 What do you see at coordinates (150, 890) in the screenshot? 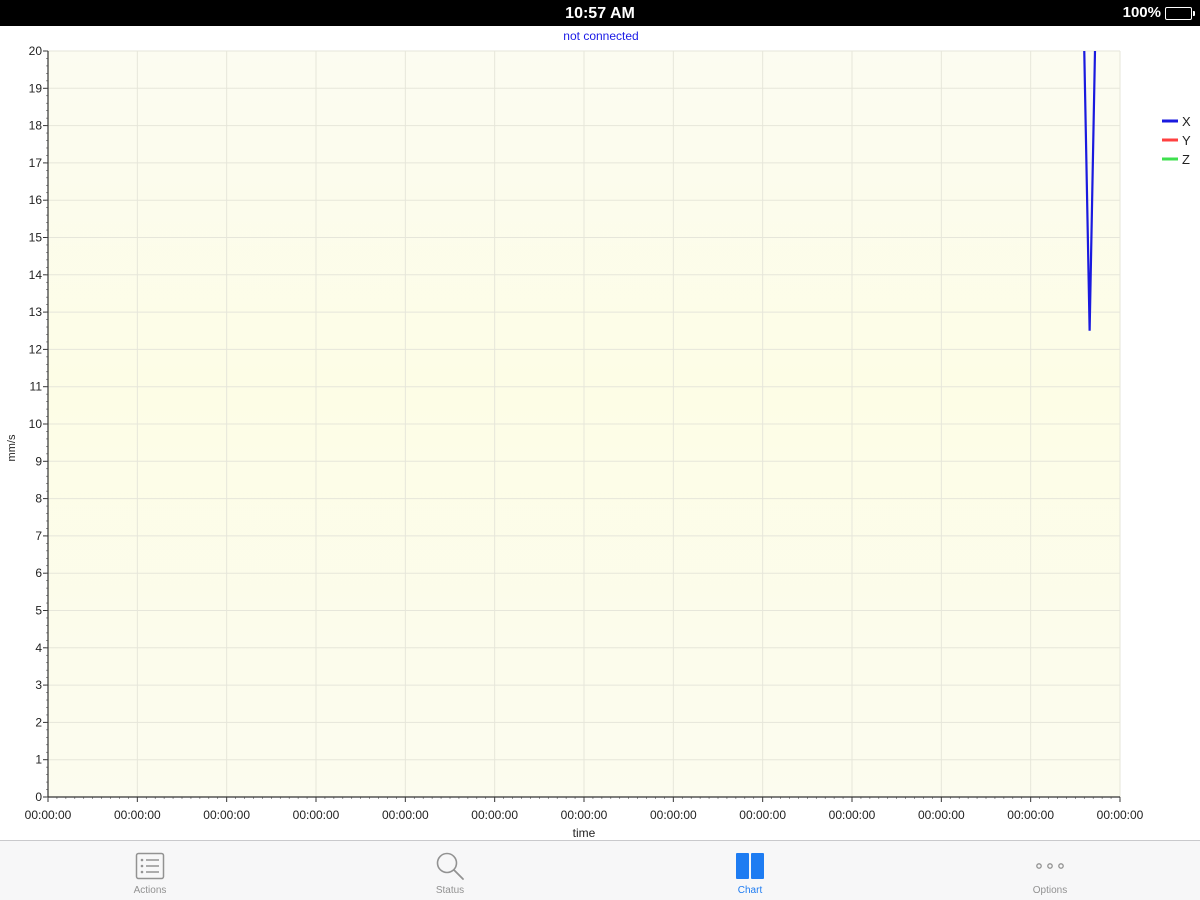
I see `tab-label: Actions` at bounding box center [150, 890].